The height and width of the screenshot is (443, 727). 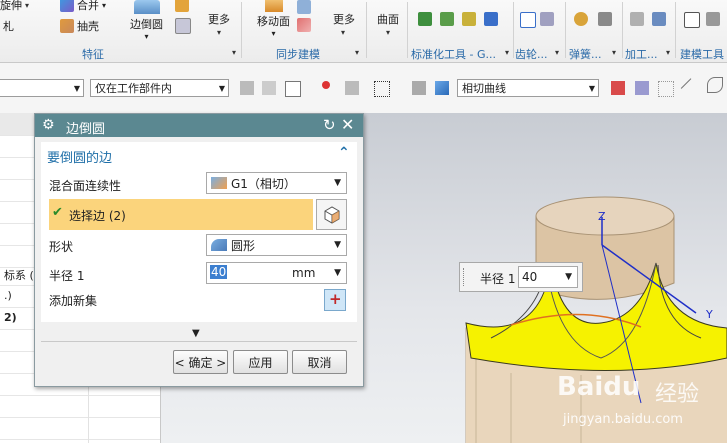 I want to click on intersect-icon, so click(x=618, y=88).